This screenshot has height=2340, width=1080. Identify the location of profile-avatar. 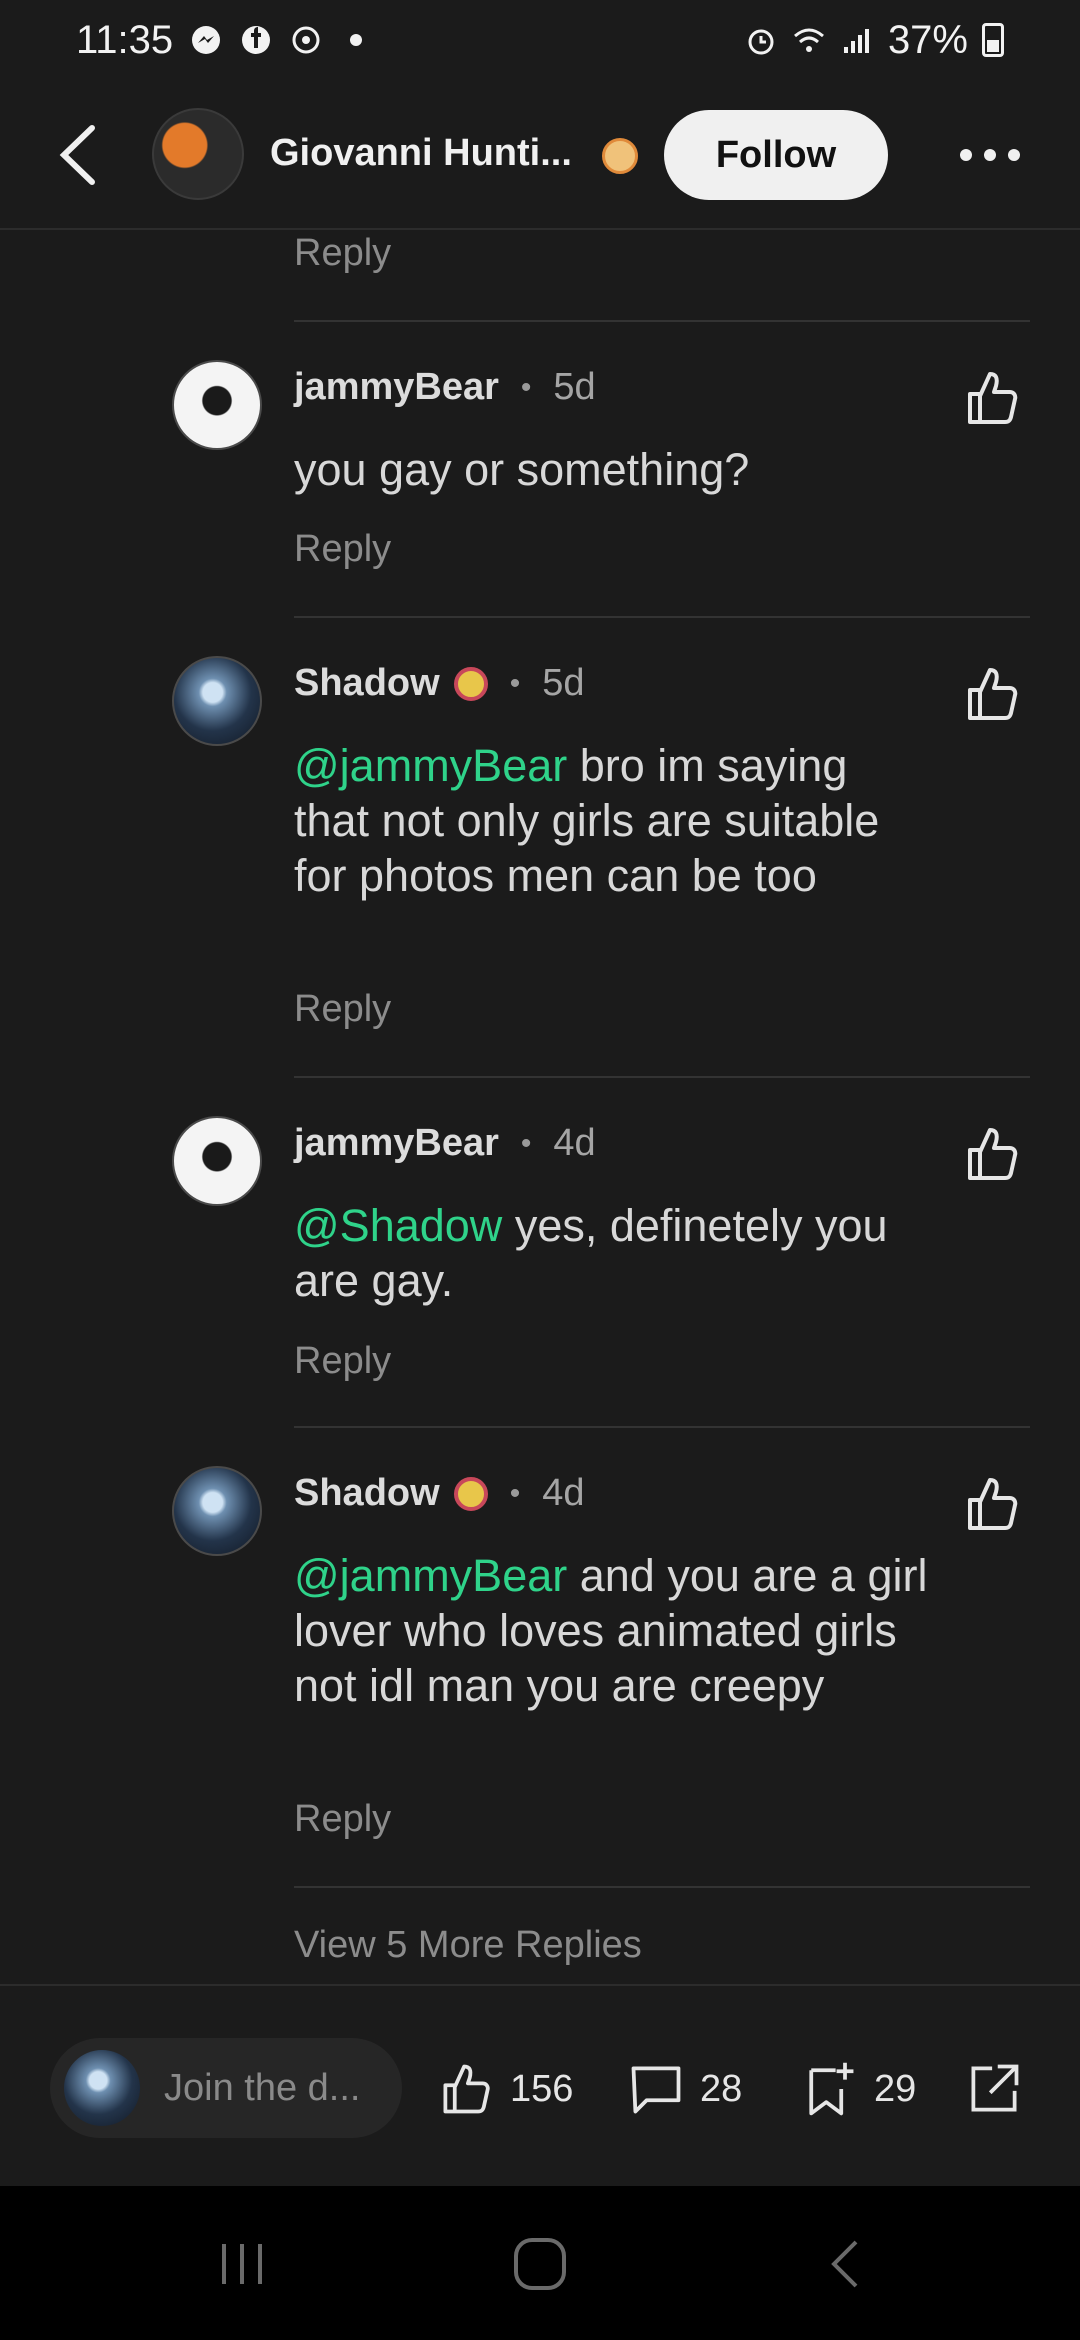
(198, 154).